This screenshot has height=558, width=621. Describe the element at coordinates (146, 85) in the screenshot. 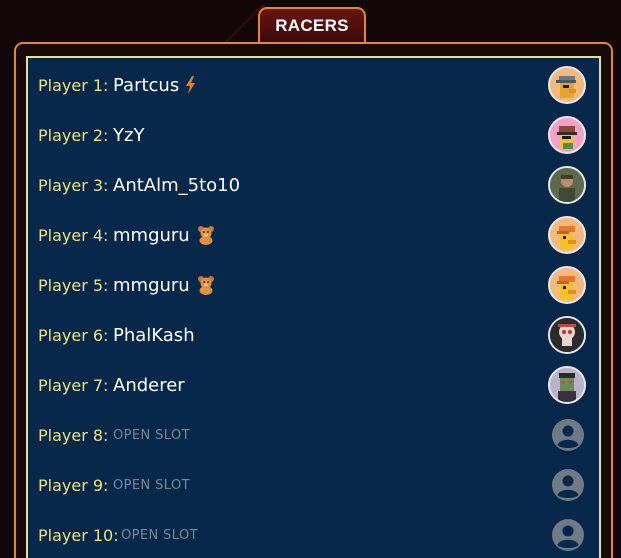

I see `player-name-text: Partcus` at that location.